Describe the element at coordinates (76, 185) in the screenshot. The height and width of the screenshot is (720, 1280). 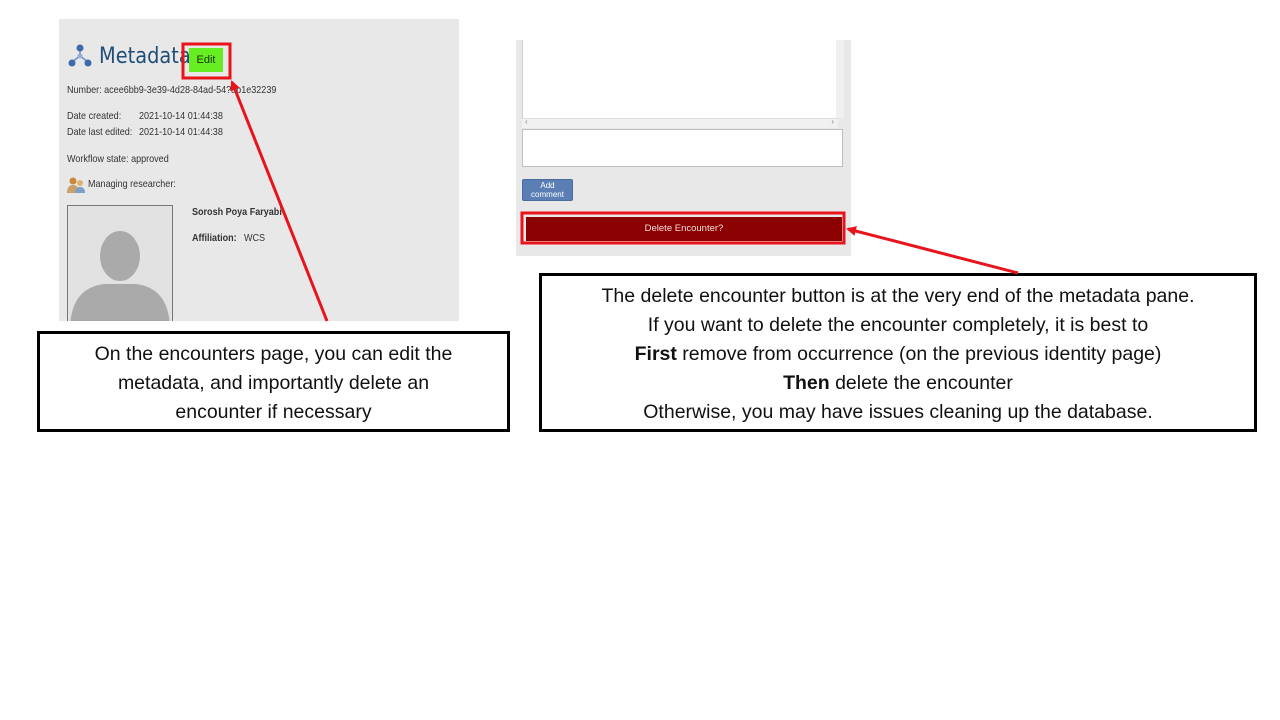
I see `researcher-icon` at that location.